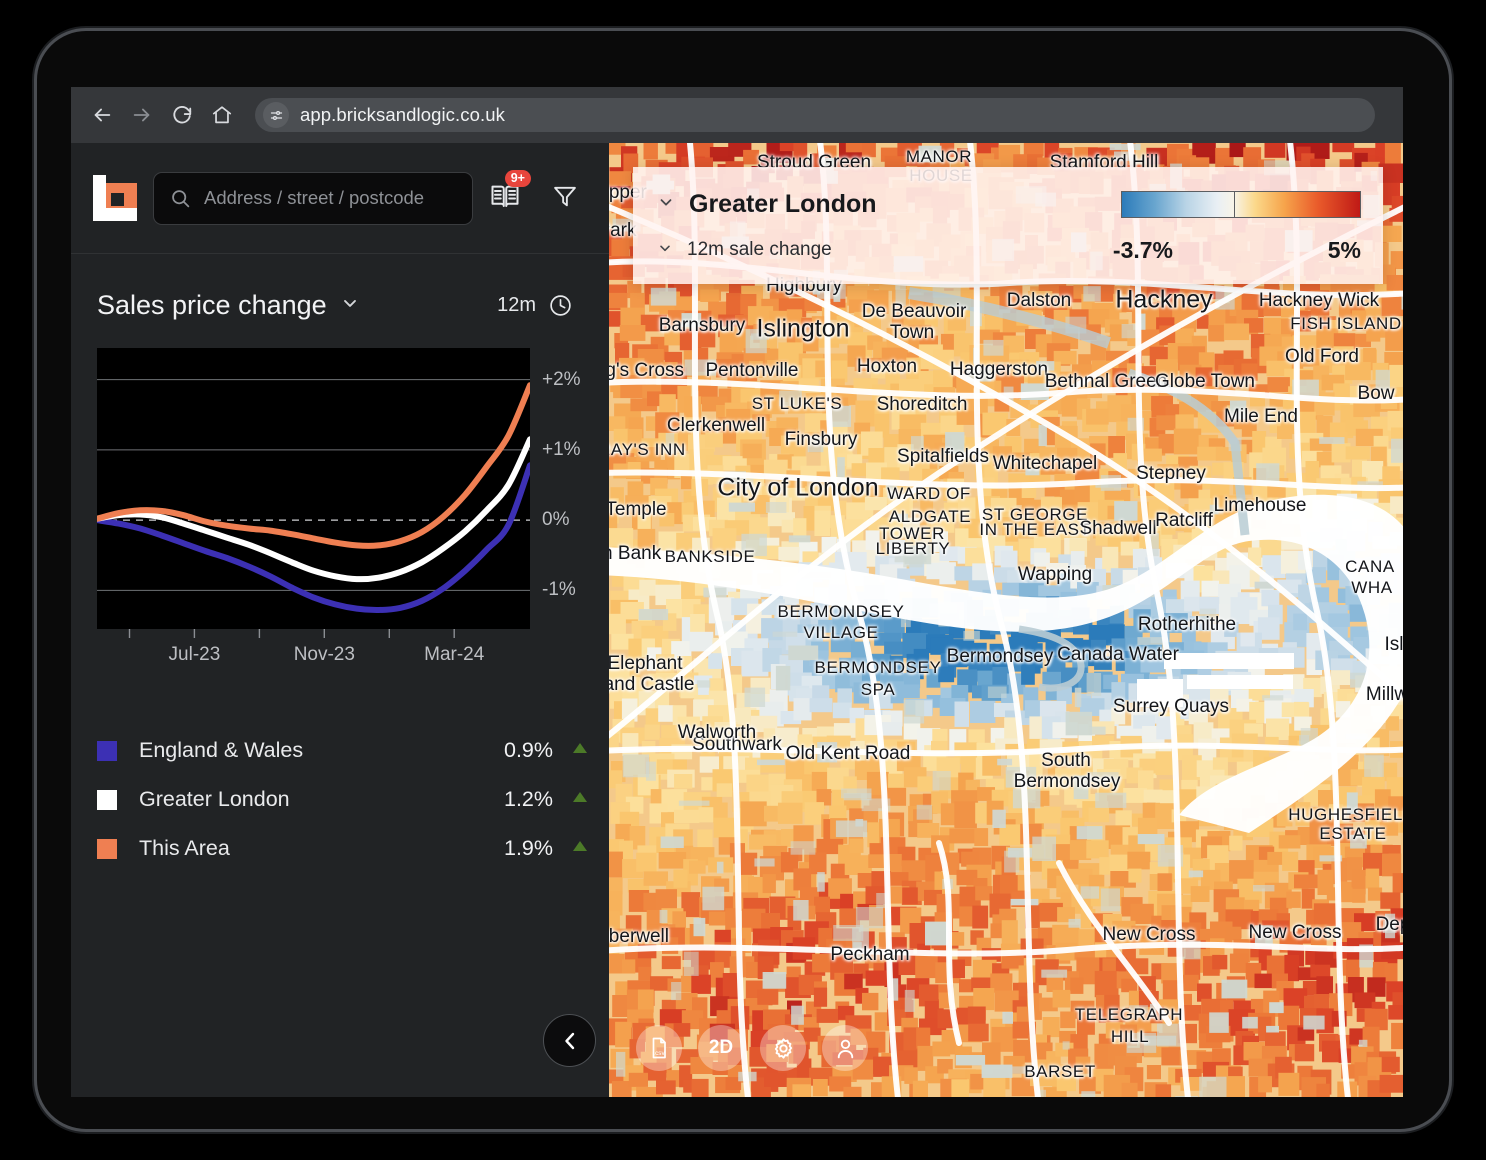 The width and height of the screenshot is (1486, 1160). What do you see at coordinates (340, 287) in the screenshot?
I see `chart-panel-header: Sales price change 12m` at bounding box center [340, 287].